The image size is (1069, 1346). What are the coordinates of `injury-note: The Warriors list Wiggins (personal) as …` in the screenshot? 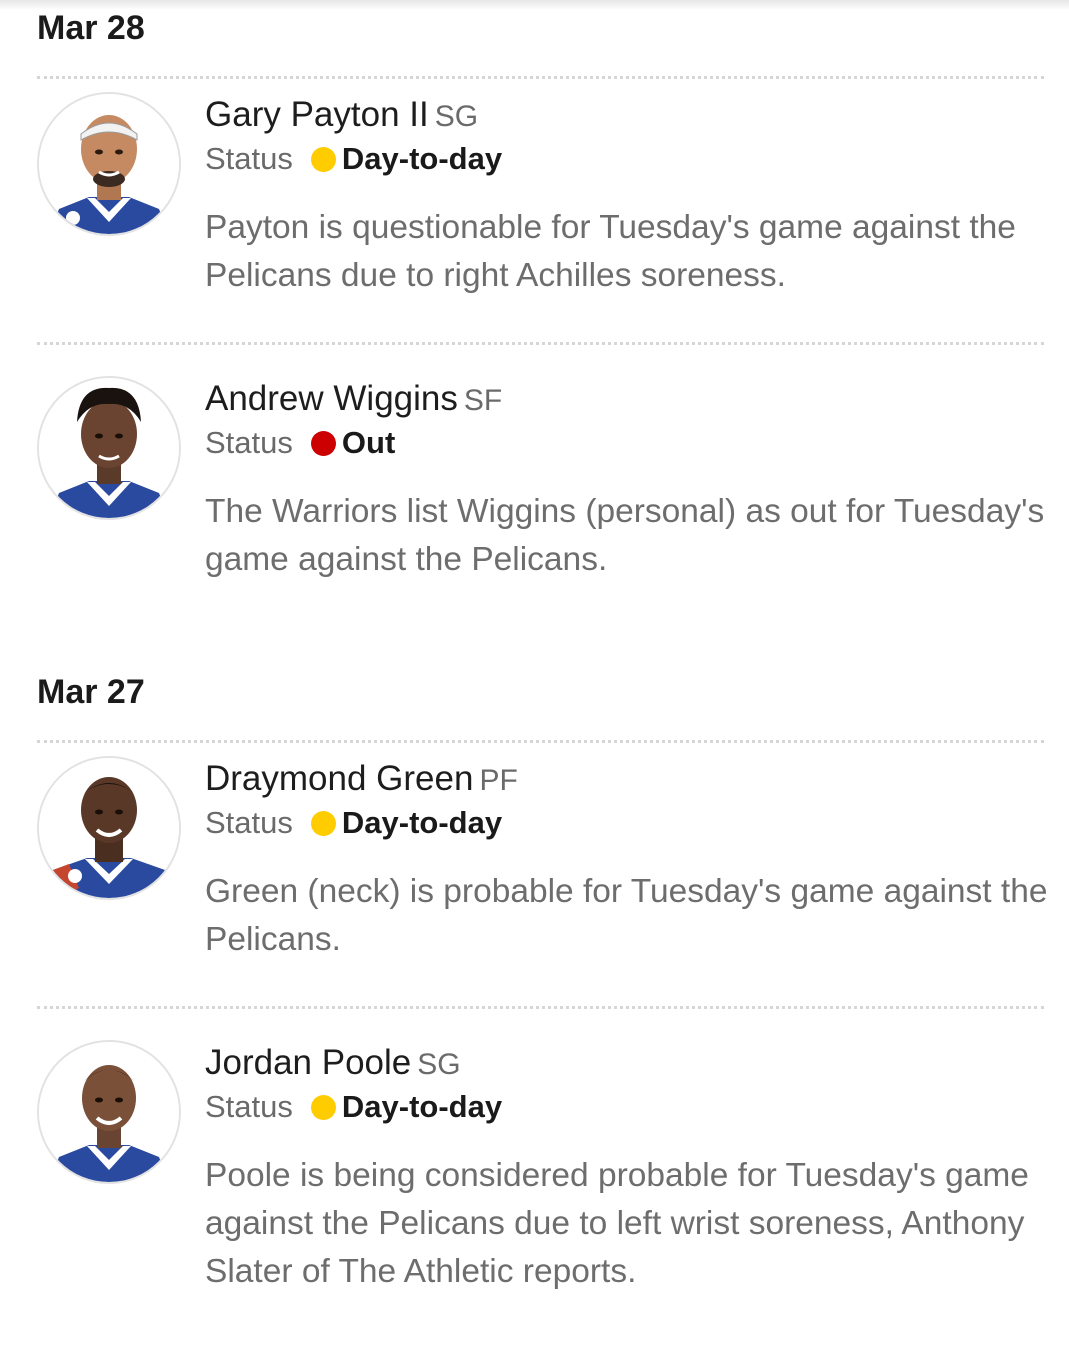 It's located at (625, 535).